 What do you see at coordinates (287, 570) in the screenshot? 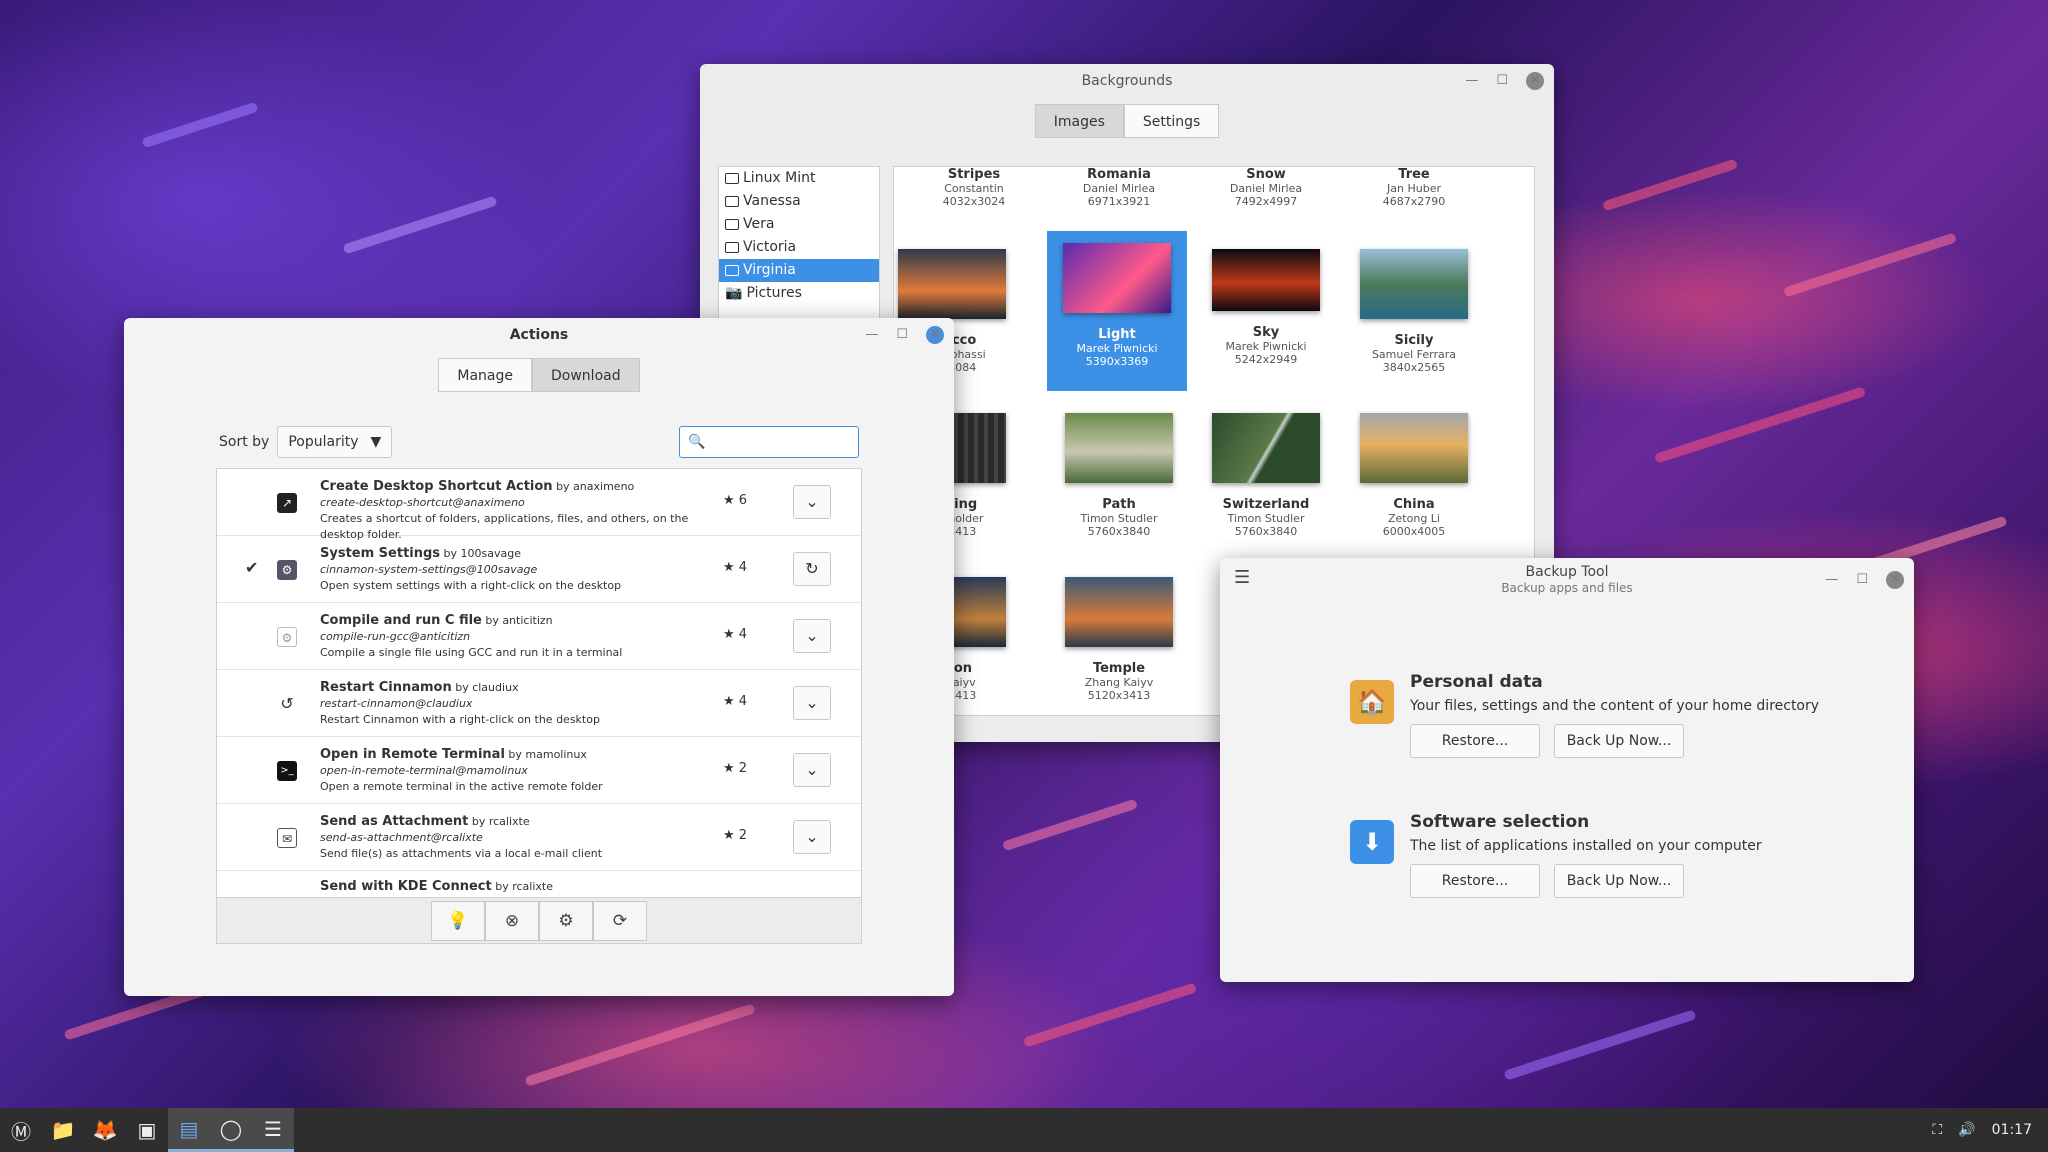
I see `settings-icon: ⚙` at bounding box center [287, 570].